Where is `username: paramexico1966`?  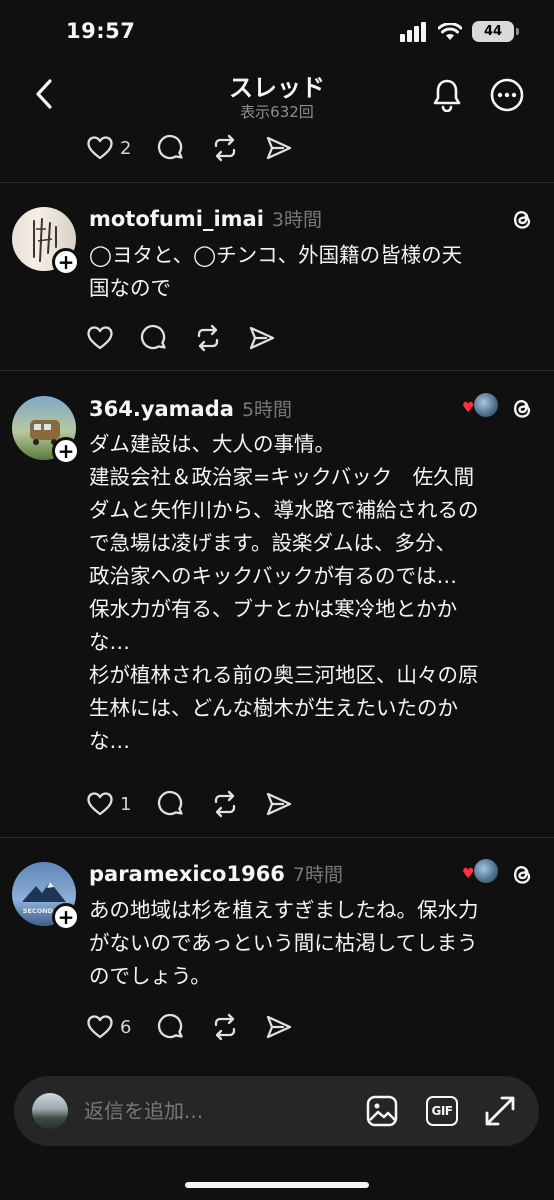 username: paramexico1966 is located at coordinates (187, 874).